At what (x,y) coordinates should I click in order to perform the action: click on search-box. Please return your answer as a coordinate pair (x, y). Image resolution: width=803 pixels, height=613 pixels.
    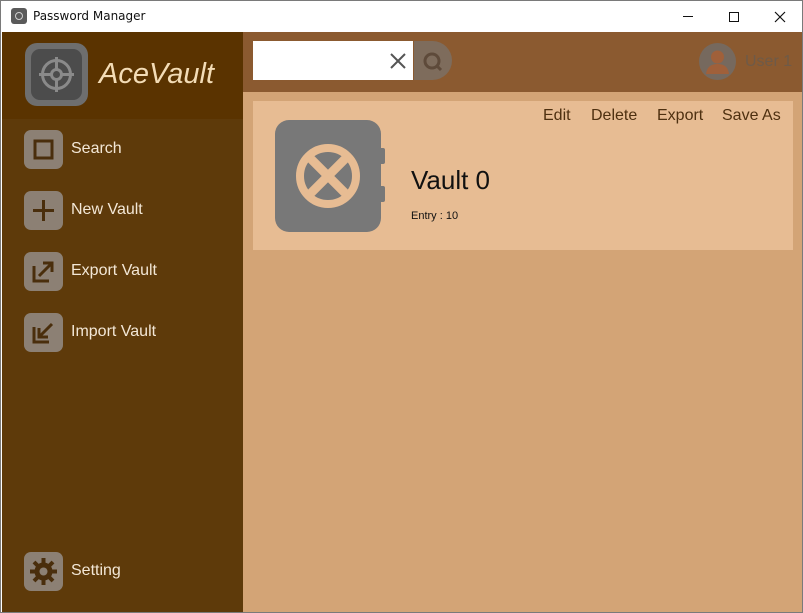
    Looking at the image, I should click on (333, 60).